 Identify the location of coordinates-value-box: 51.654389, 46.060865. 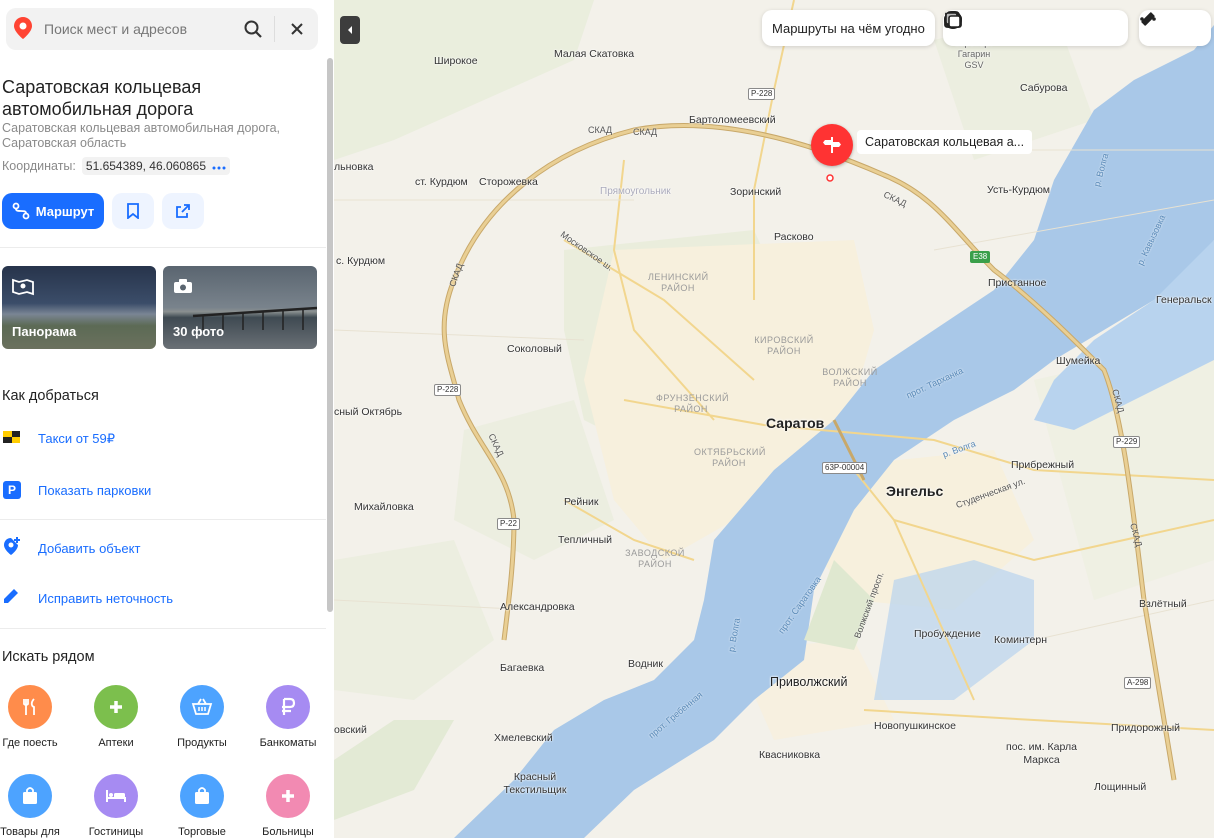
(156, 166).